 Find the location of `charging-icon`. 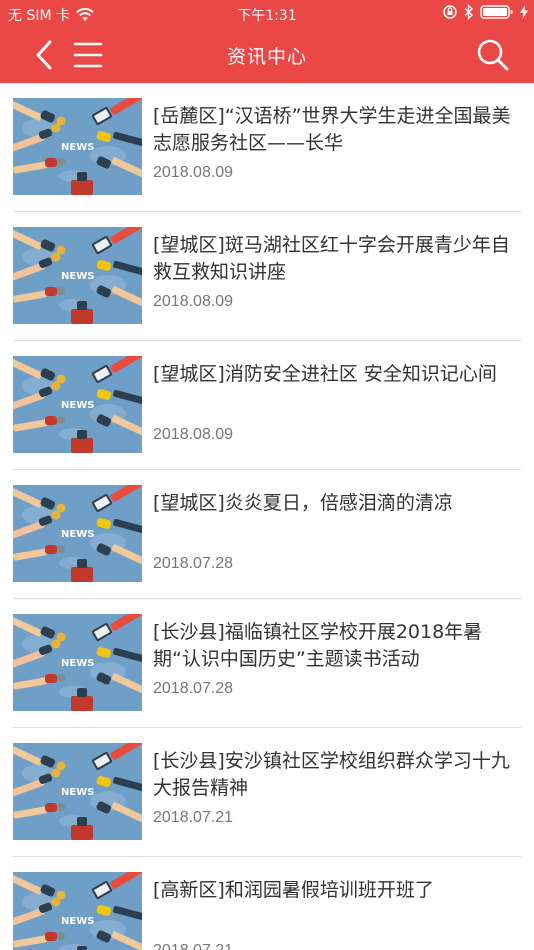

charging-icon is located at coordinates (524, 12).